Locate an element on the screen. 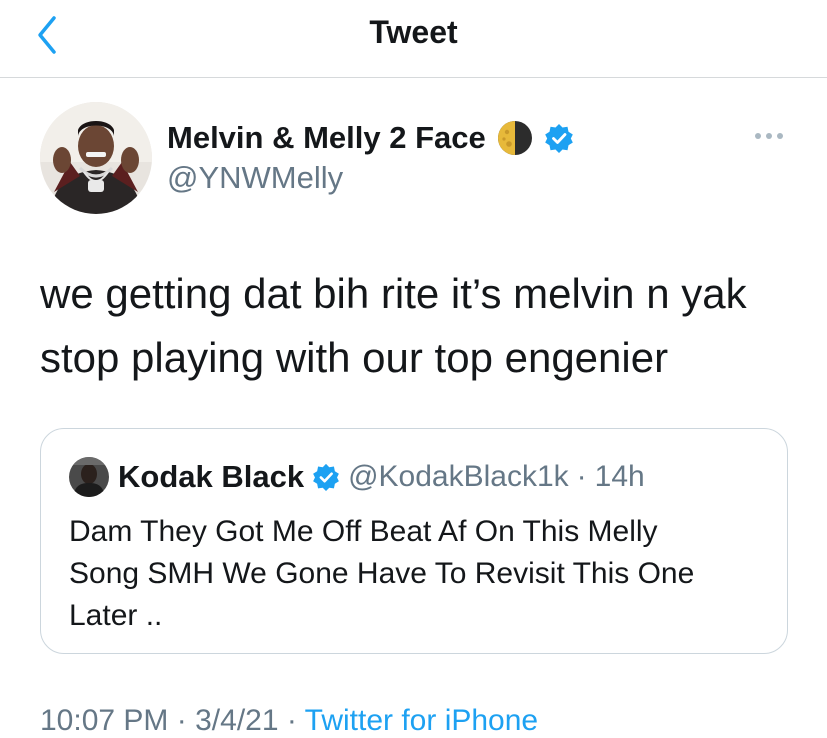  page-title: Tweet is located at coordinates (413, 32).